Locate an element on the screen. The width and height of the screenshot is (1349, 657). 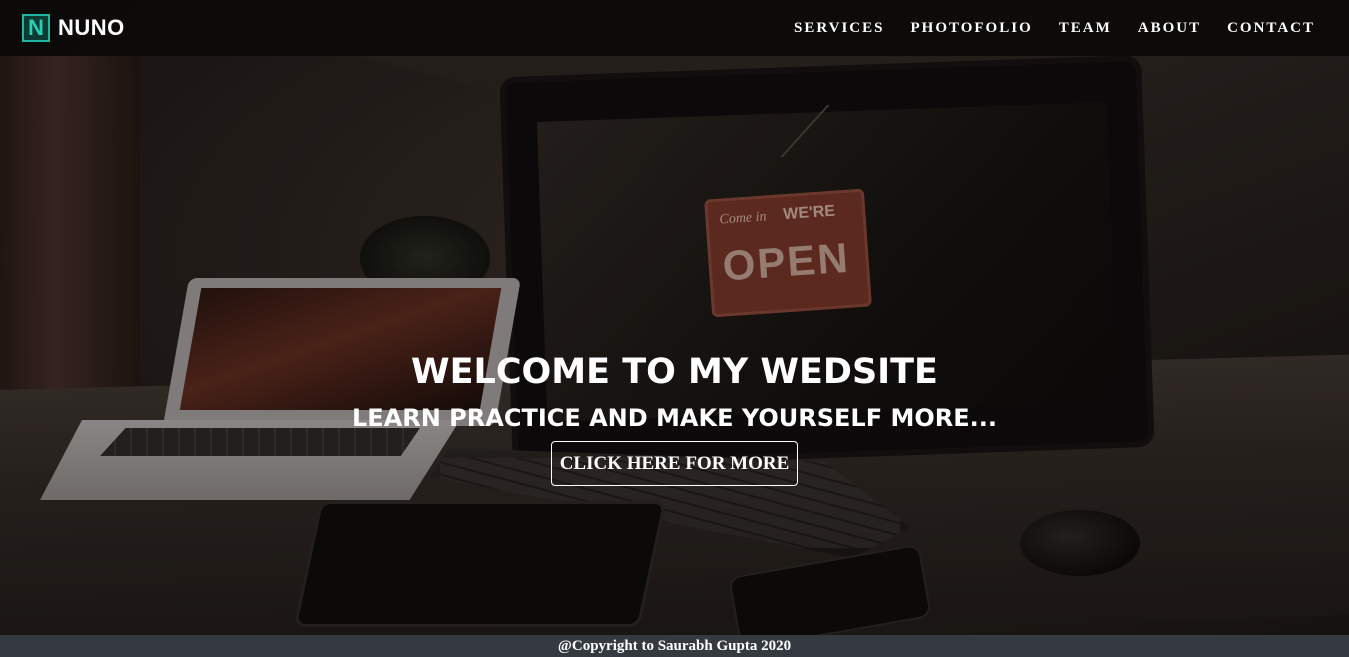
nav-link-contact: CONTACT is located at coordinates (1270, 28).